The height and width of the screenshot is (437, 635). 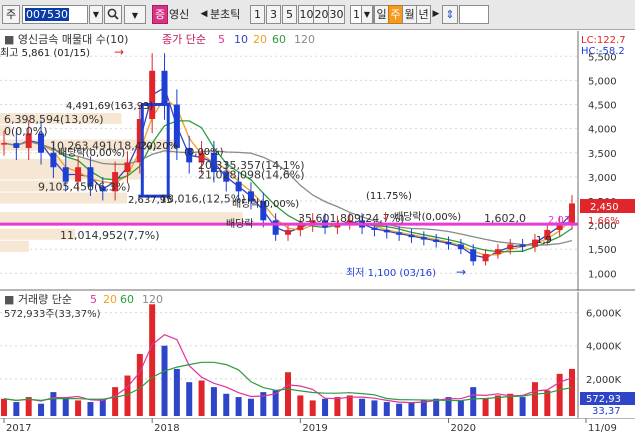 I want to click on daily-button: 일, so click(x=381, y=14).